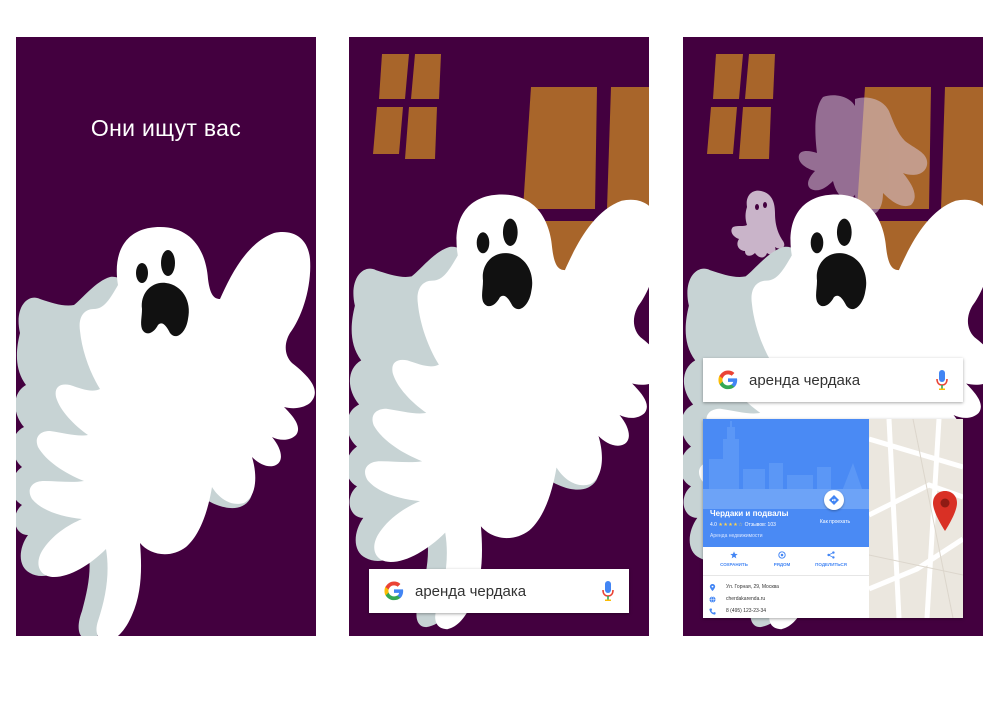  I want to click on globe-icon, so click(712, 599).